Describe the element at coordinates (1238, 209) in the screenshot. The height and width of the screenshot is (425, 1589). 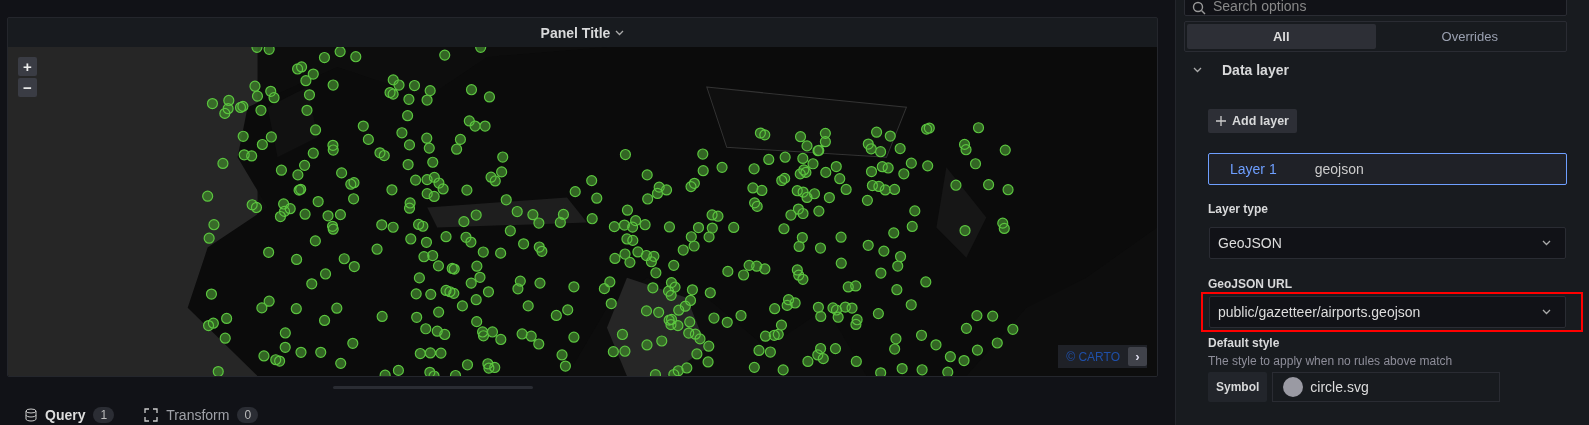
I see `field-label: Layer type` at that location.